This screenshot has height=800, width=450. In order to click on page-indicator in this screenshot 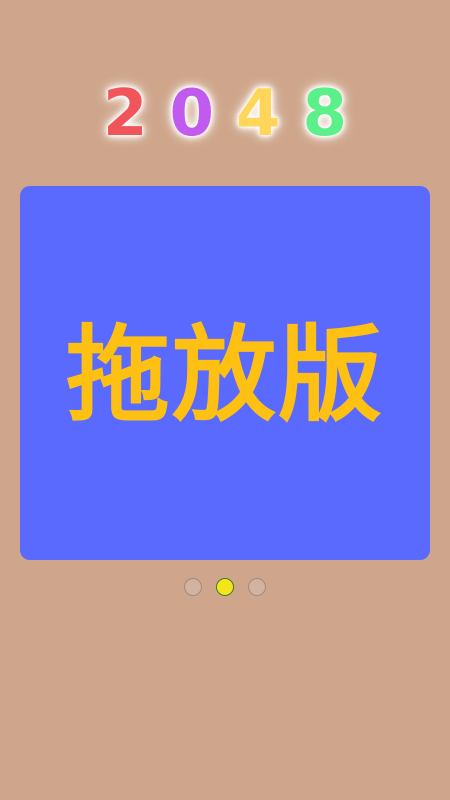, I will do `click(225, 587)`.